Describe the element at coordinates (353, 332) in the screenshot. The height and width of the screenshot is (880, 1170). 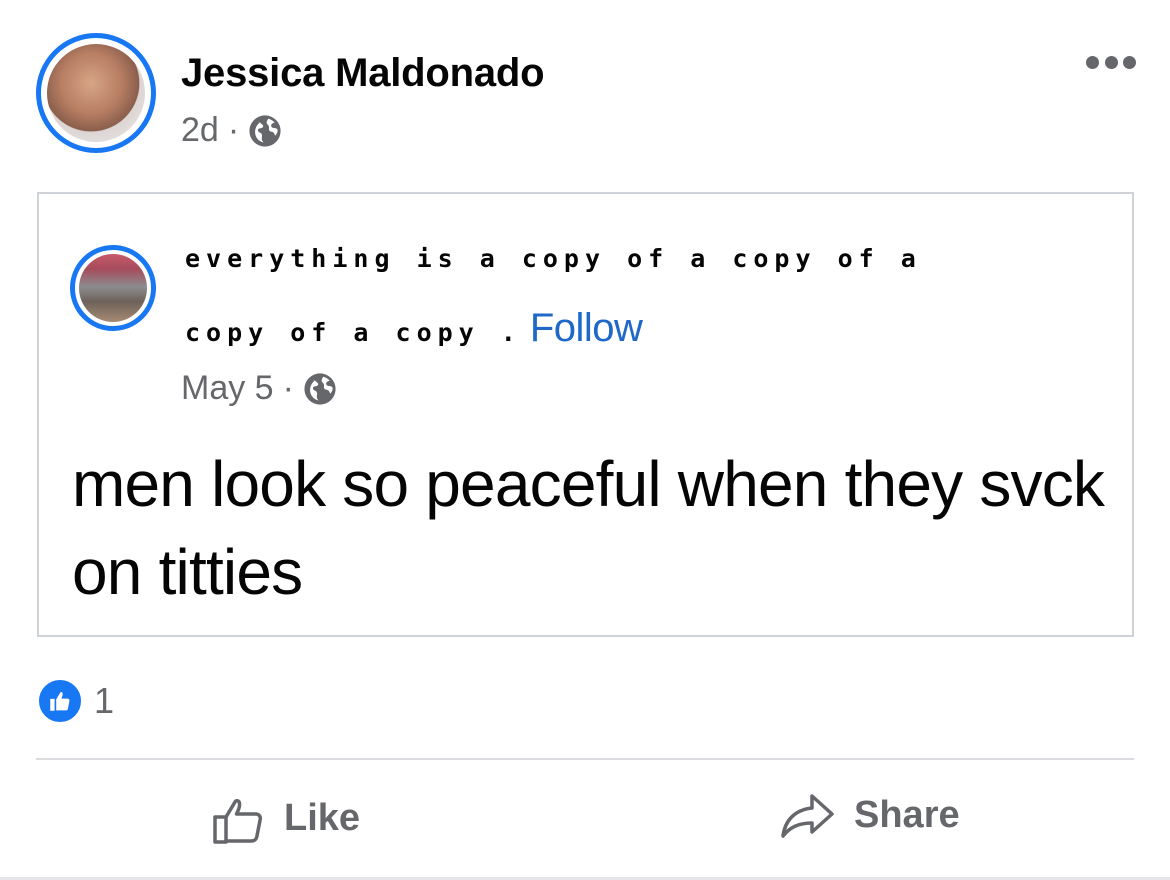
I see `shared-author-name-tail: copy of a copy .` at that location.